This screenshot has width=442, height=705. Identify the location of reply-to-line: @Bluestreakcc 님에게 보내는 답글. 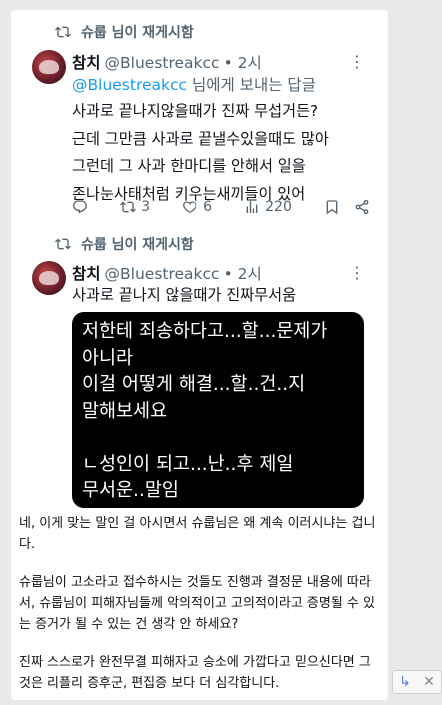
(194, 84).